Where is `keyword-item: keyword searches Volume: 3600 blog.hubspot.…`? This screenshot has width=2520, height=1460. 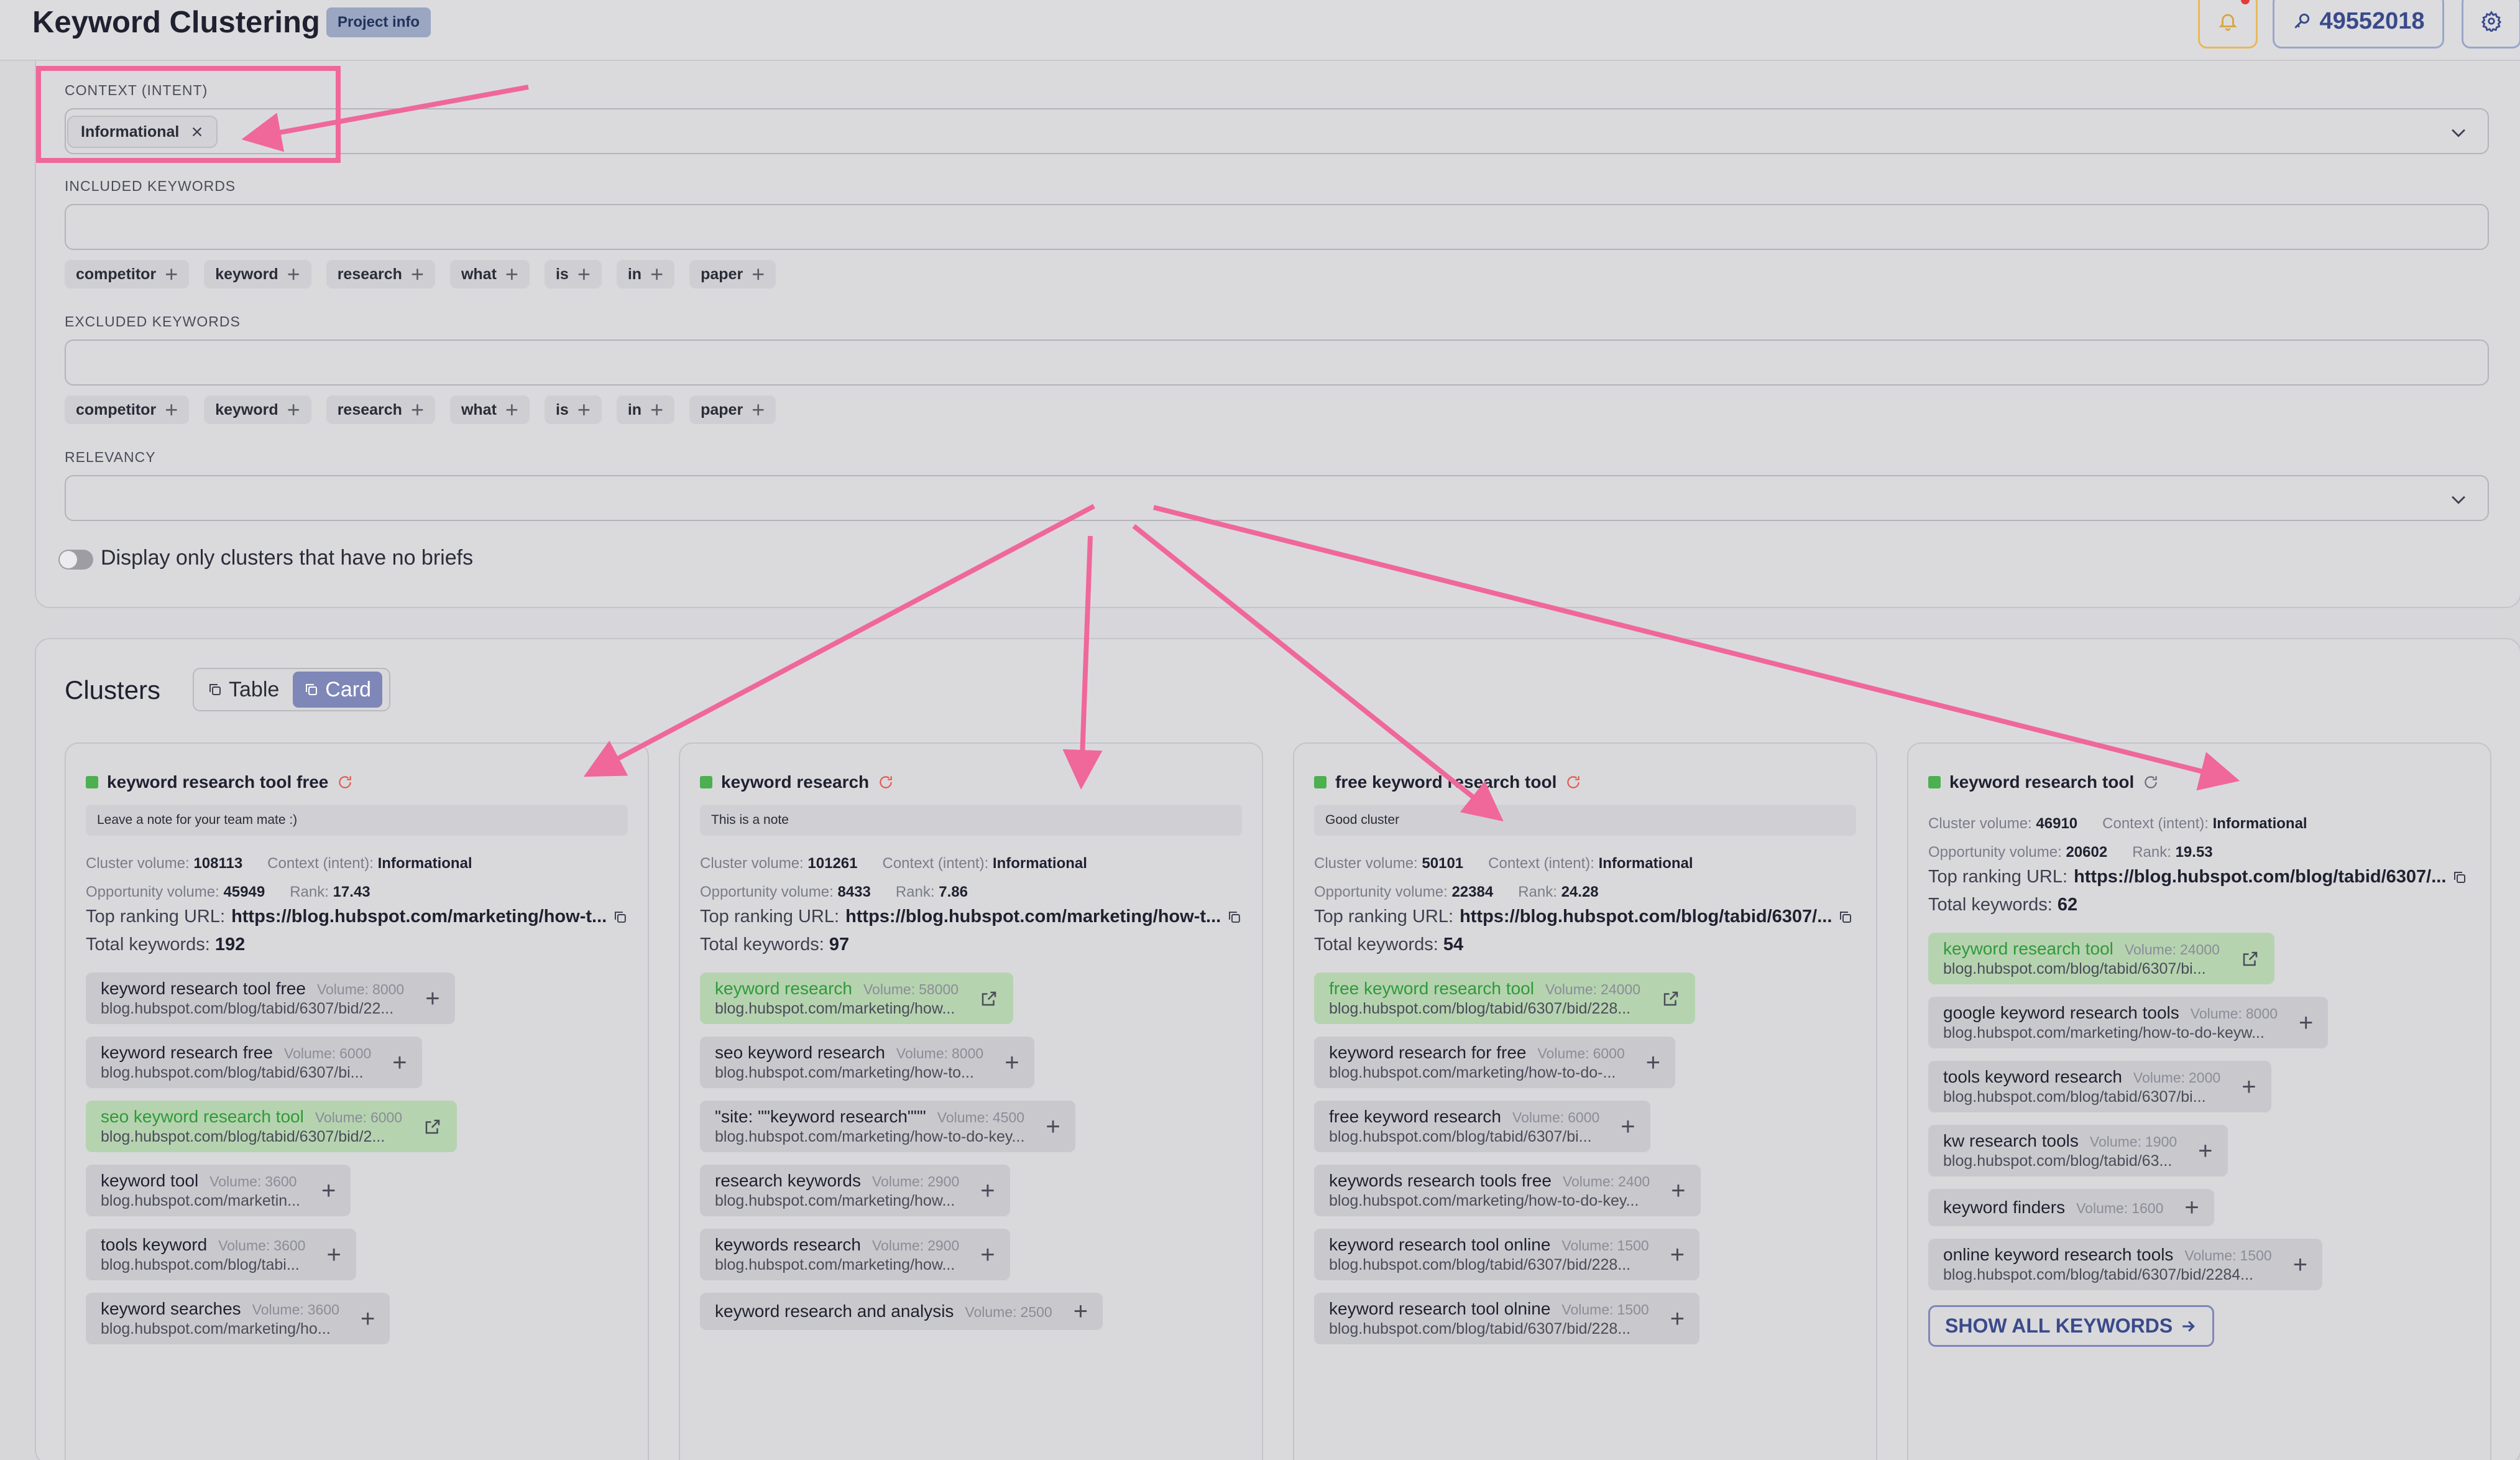 keyword-item: keyword searches Volume: 3600 blog.hubspot.… is located at coordinates (238, 1318).